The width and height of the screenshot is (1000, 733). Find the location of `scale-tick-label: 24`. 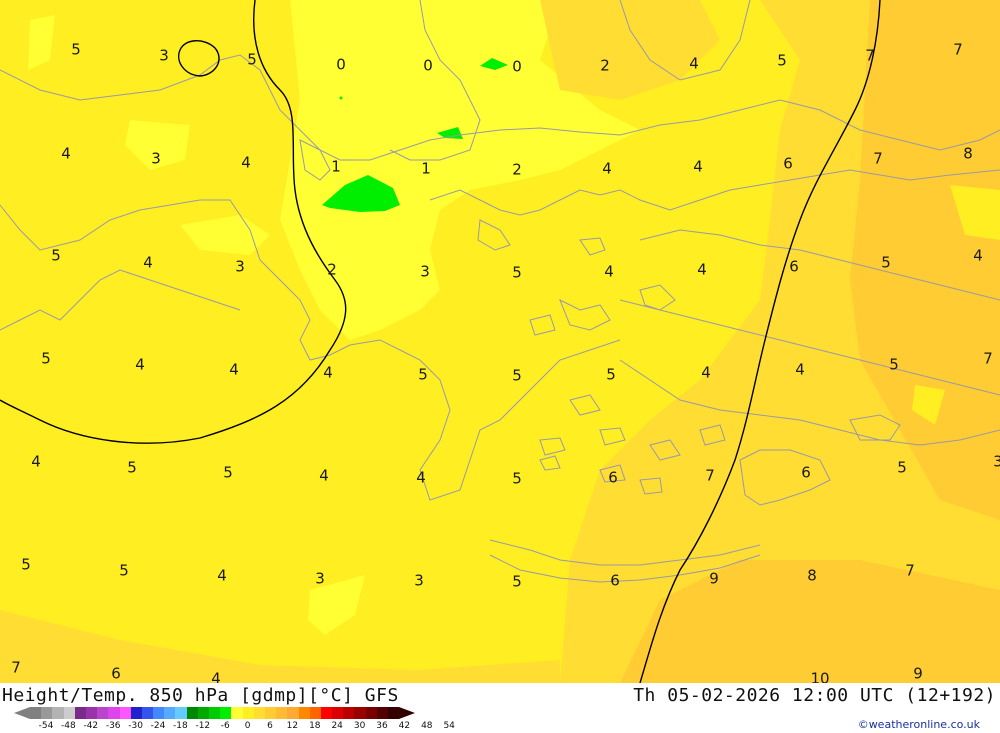

scale-tick-label: 24 is located at coordinates (337, 726).